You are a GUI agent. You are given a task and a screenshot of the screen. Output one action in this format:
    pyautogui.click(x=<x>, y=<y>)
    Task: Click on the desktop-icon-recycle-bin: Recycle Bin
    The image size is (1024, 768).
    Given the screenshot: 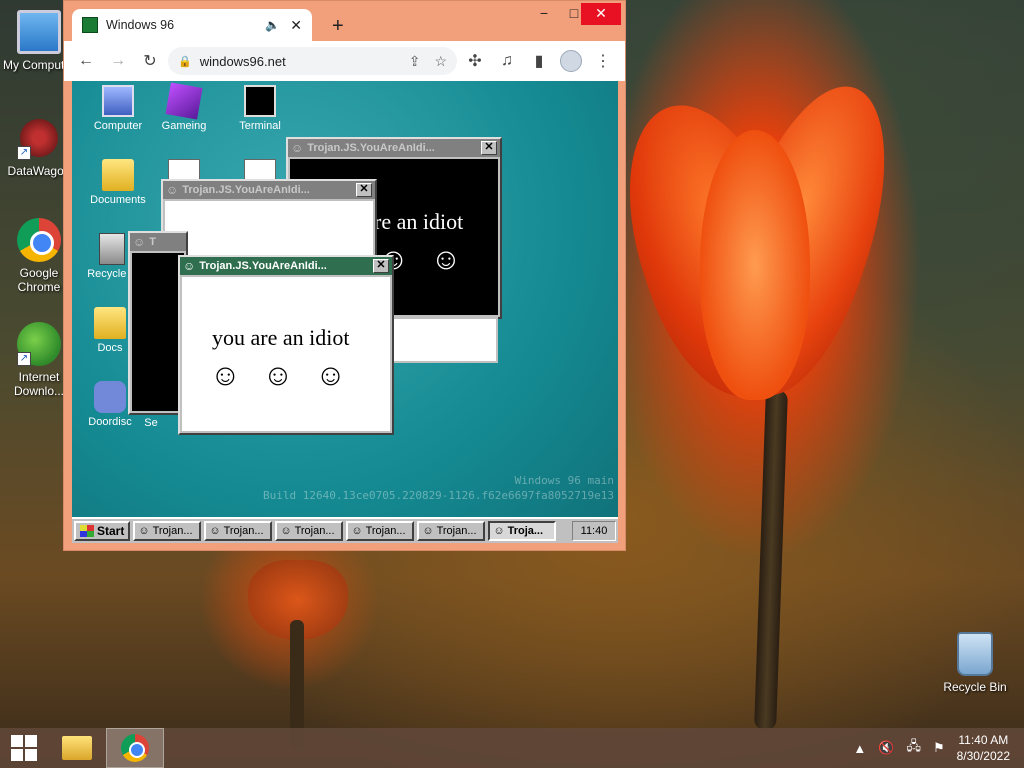 What is the action you would take?
    pyautogui.click(x=975, y=663)
    